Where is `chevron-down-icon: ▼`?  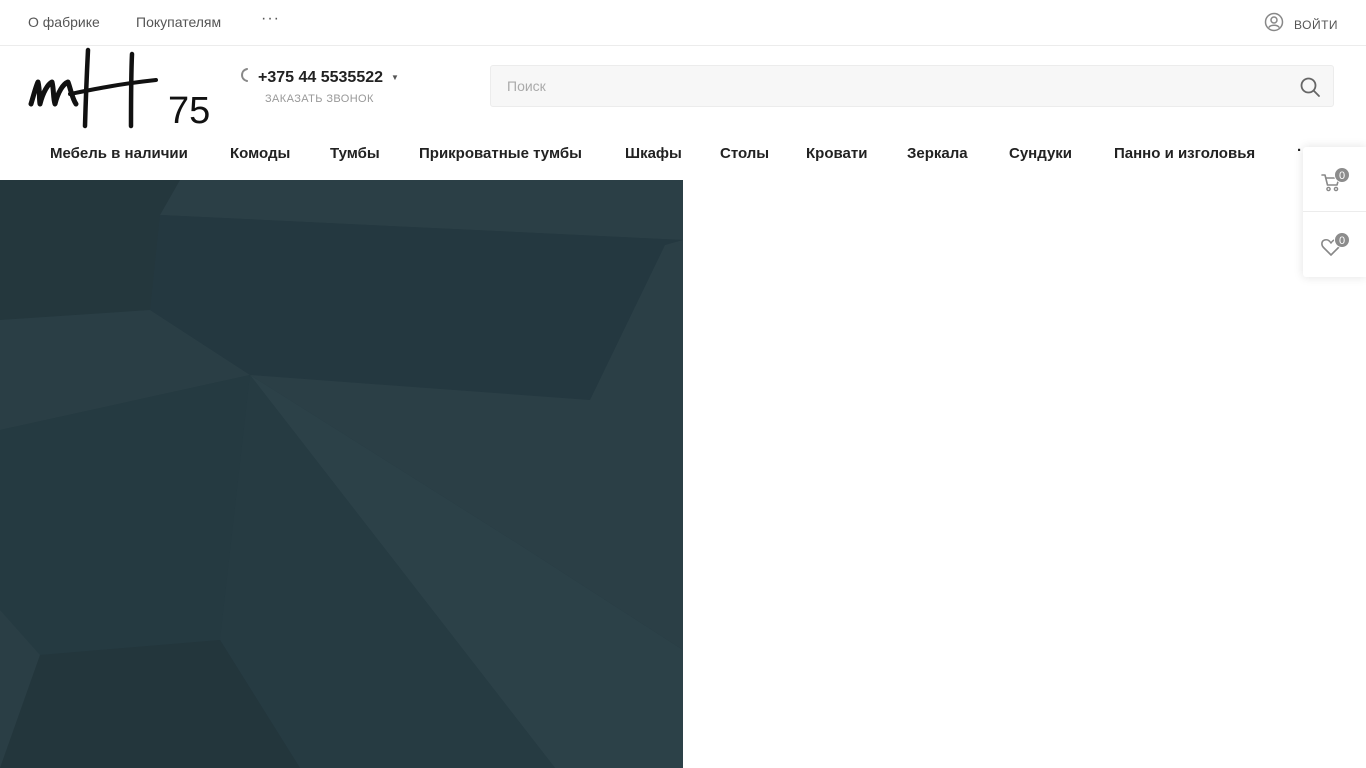
chevron-down-icon: ▼ is located at coordinates (395, 77).